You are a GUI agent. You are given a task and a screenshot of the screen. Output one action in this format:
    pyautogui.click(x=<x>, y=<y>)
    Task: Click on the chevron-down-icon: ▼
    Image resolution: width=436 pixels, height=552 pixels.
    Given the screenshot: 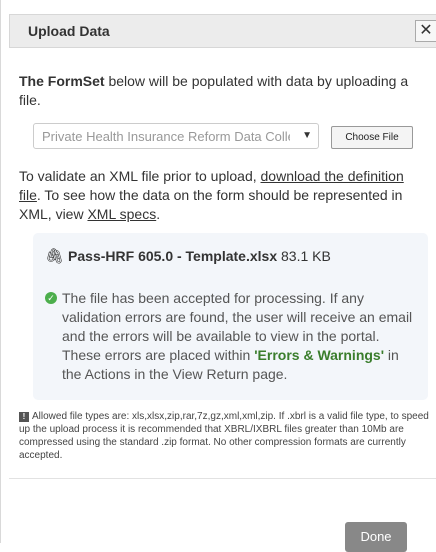 What is the action you would take?
    pyautogui.click(x=307, y=135)
    